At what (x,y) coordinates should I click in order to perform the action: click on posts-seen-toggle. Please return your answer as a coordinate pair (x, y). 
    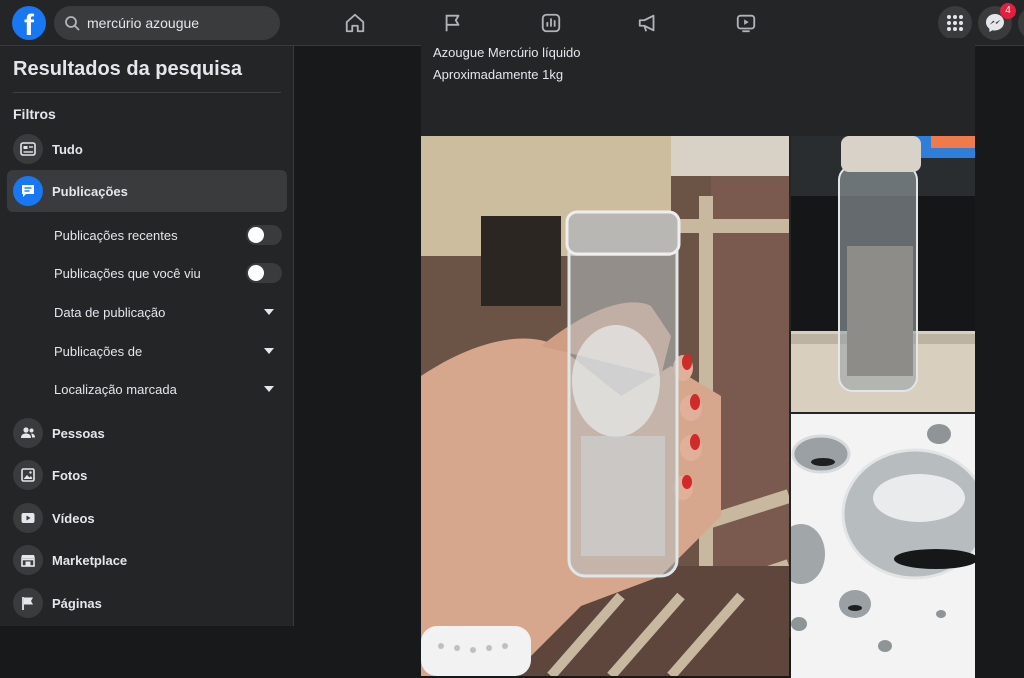
    Looking at the image, I should click on (264, 273).